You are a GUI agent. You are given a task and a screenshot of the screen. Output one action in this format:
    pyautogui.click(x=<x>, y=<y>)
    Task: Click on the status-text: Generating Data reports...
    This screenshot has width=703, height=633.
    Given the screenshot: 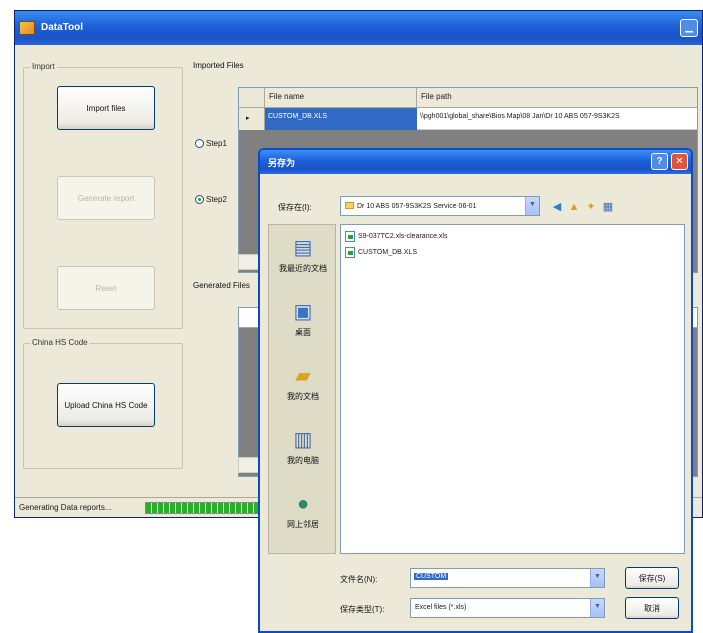 What is the action you would take?
    pyautogui.click(x=65, y=507)
    